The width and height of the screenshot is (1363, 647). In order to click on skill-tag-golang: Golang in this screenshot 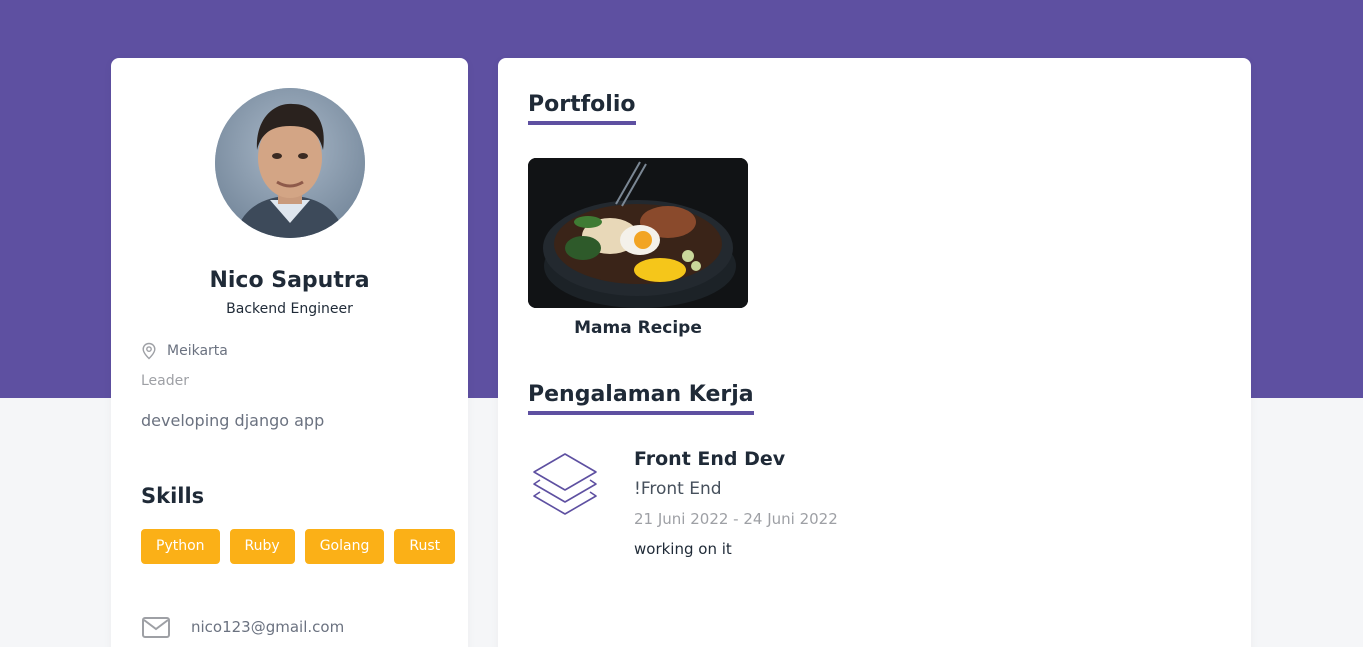, I will do `click(344, 546)`.